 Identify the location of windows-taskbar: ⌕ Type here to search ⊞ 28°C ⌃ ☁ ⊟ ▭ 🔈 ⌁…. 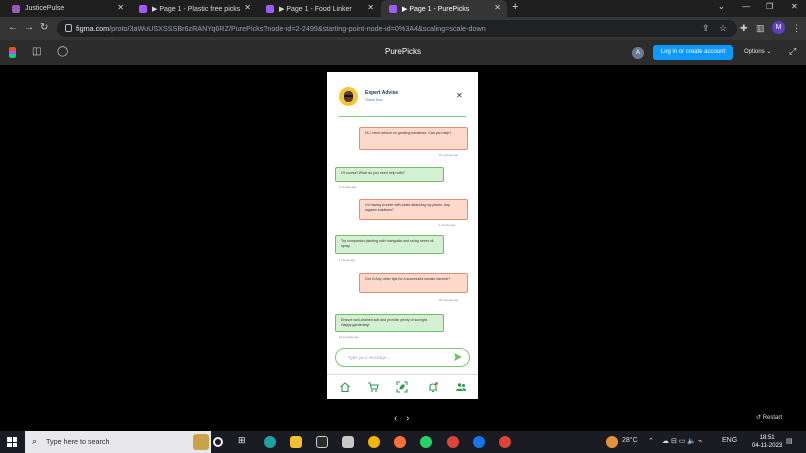
(403, 442).